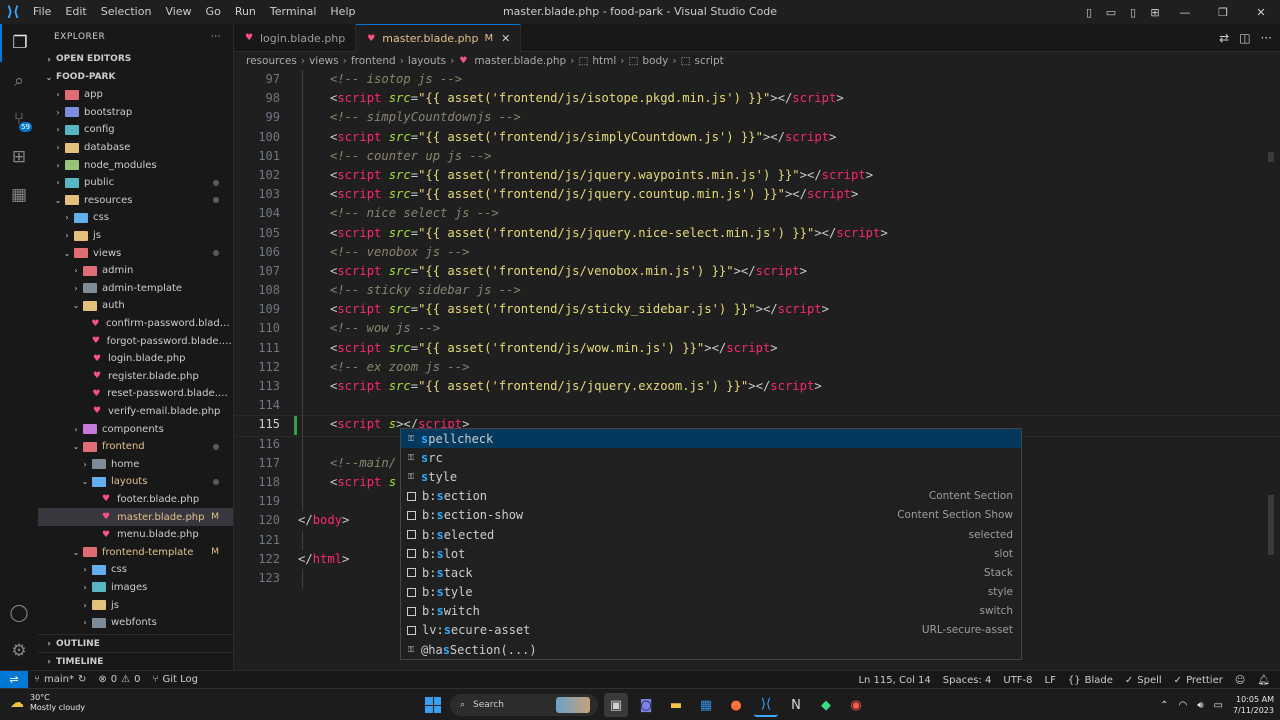  Describe the element at coordinates (47, 703) in the screenshot. I see `weather-widget: ☁ 30°C Mostly cloudy` at that location.